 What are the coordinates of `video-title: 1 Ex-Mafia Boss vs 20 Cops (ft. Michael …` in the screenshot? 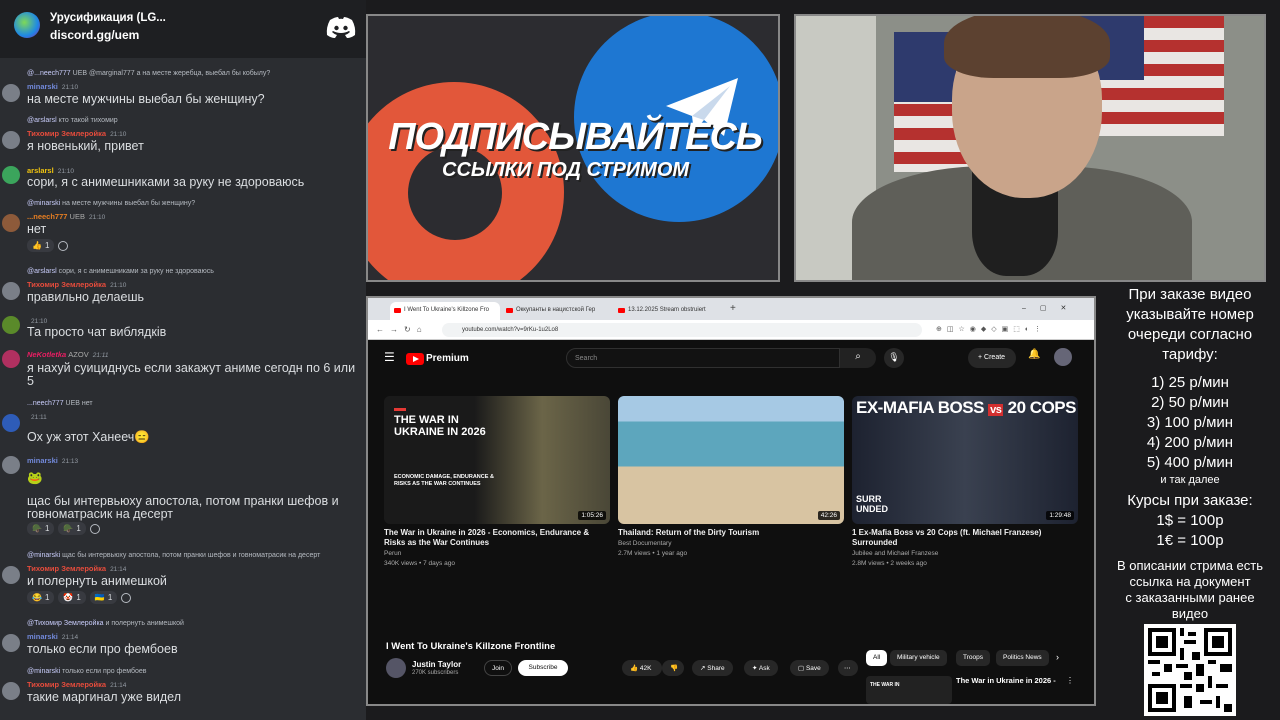 It's located at (963, 538).